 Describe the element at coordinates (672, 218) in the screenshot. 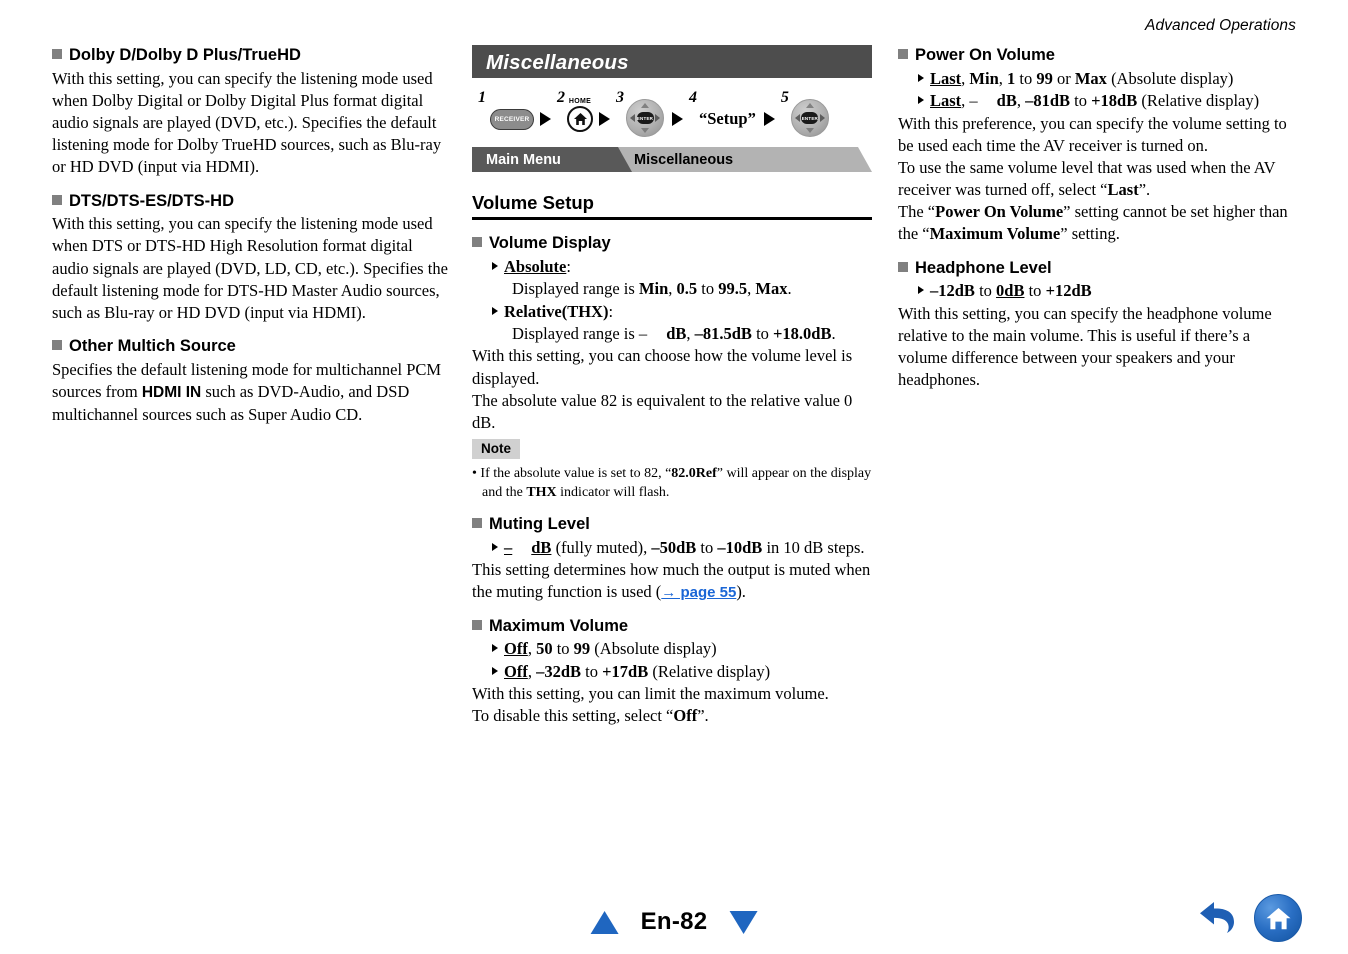

I see `section-rule` at that location.